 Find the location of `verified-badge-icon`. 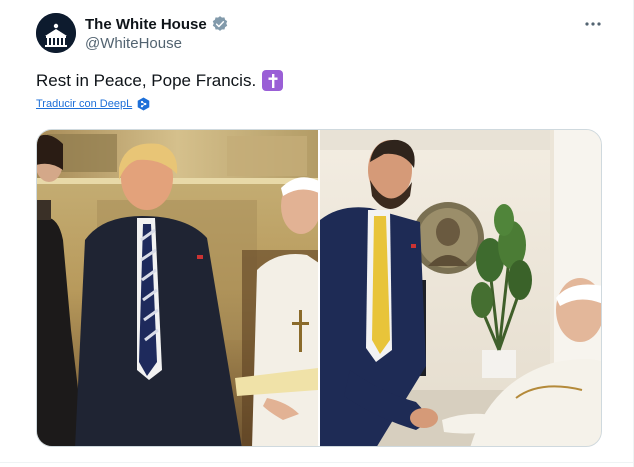

verified-badge-icon is located at coordinates (220, 24).